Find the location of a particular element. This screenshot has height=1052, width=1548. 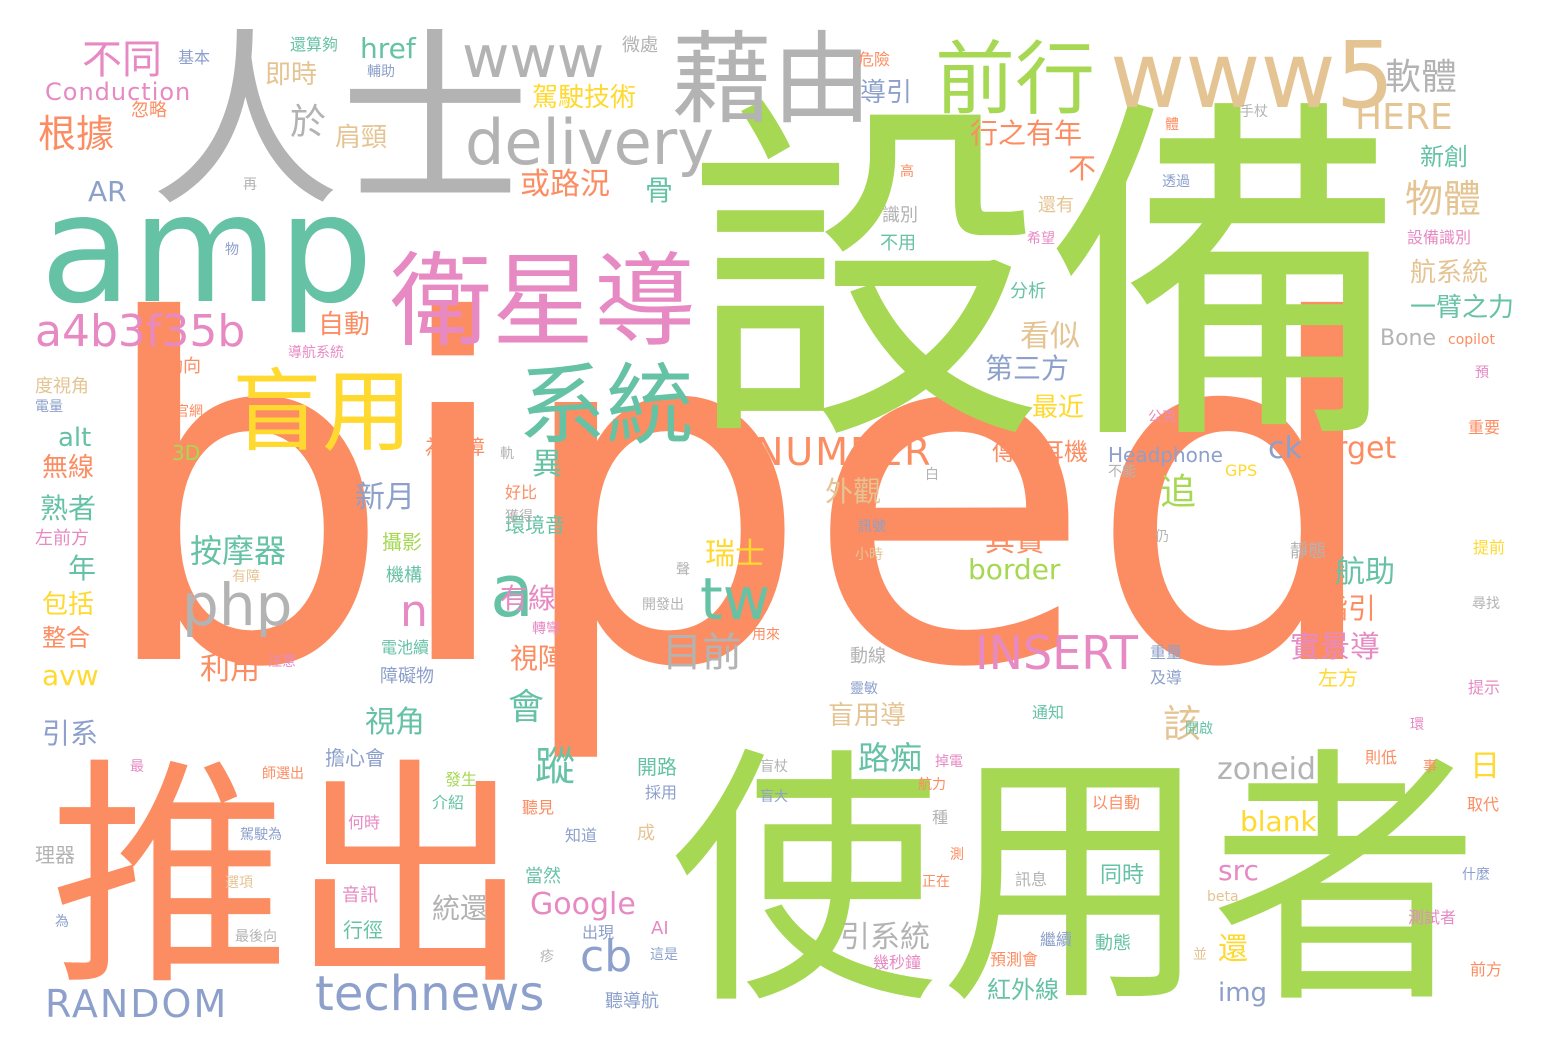

word: 機構 is located at coordinates (404, 575).